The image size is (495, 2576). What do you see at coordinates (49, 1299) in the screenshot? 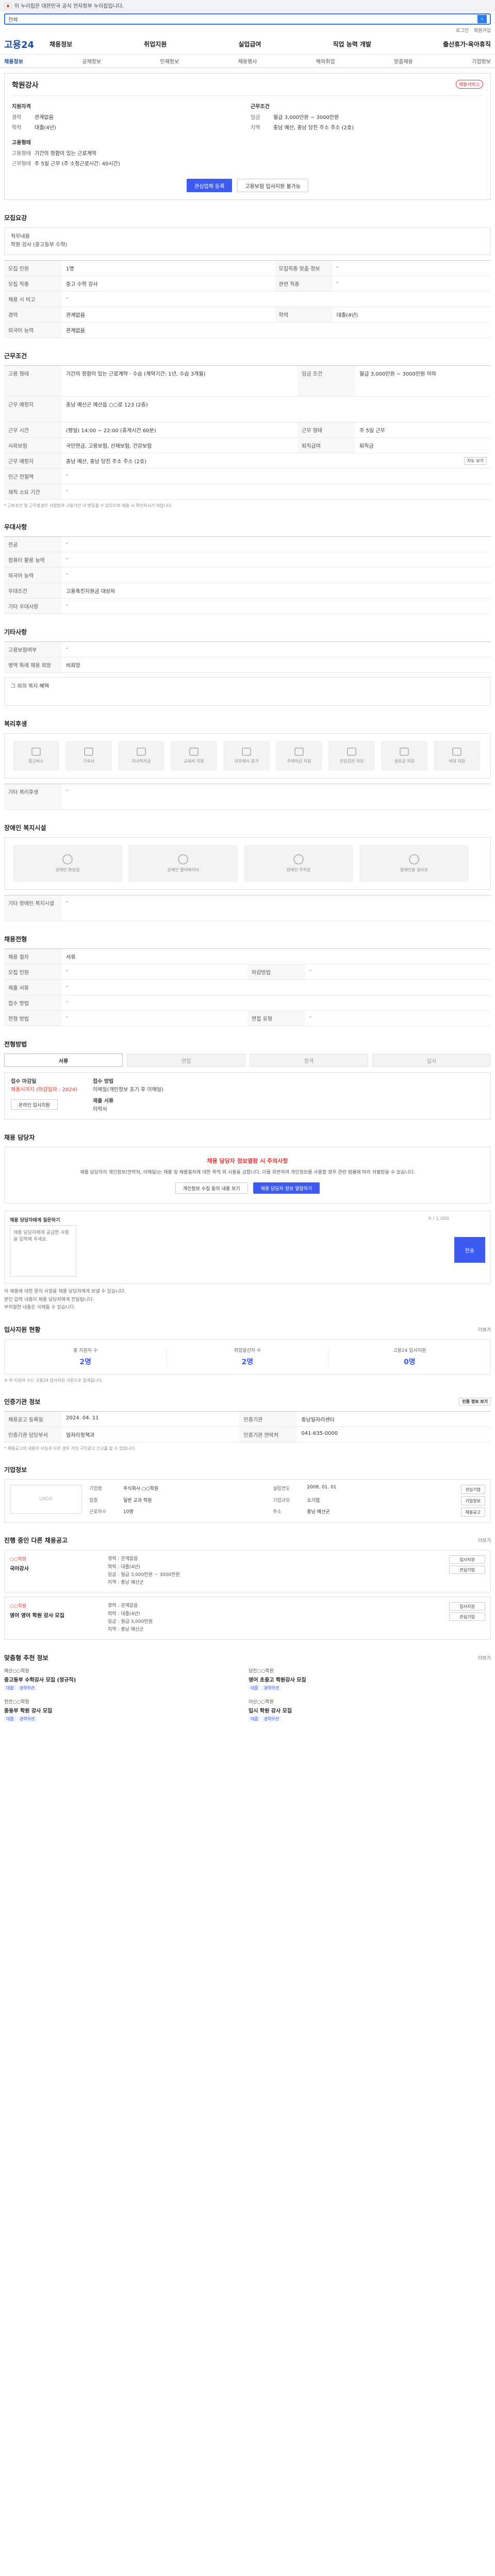
I see `inquiry-note: 본인 입력 내용이 채용 담당자에게 전달됩니다.` at bounding box center [49, 1299].